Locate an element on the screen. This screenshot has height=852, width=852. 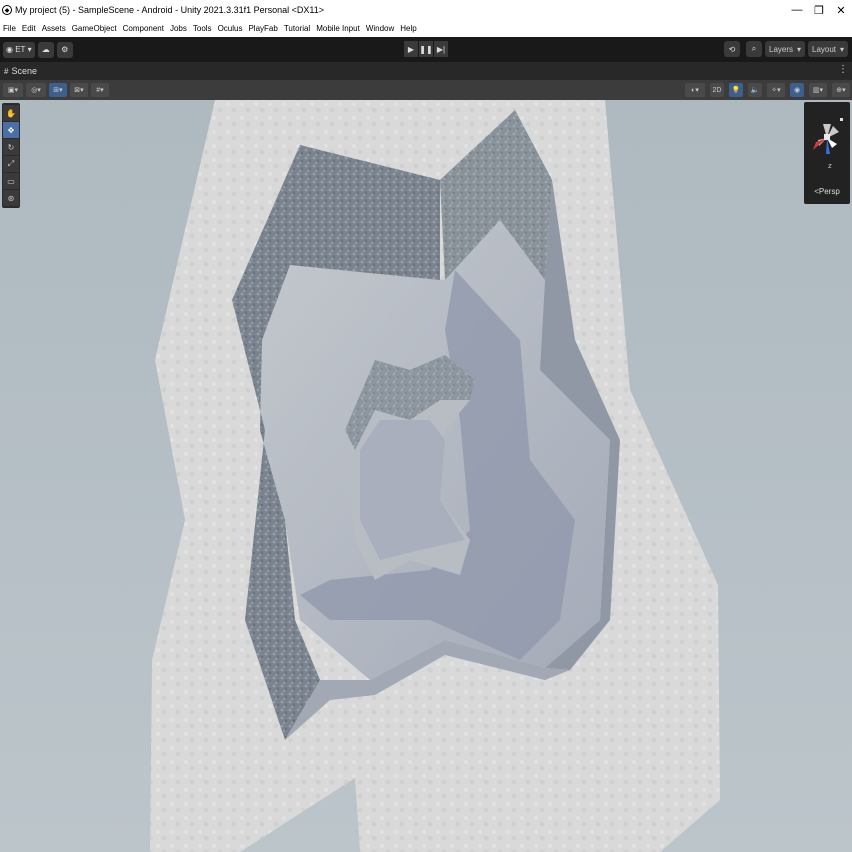
account-label: ET is located at coordinates (20, 49).